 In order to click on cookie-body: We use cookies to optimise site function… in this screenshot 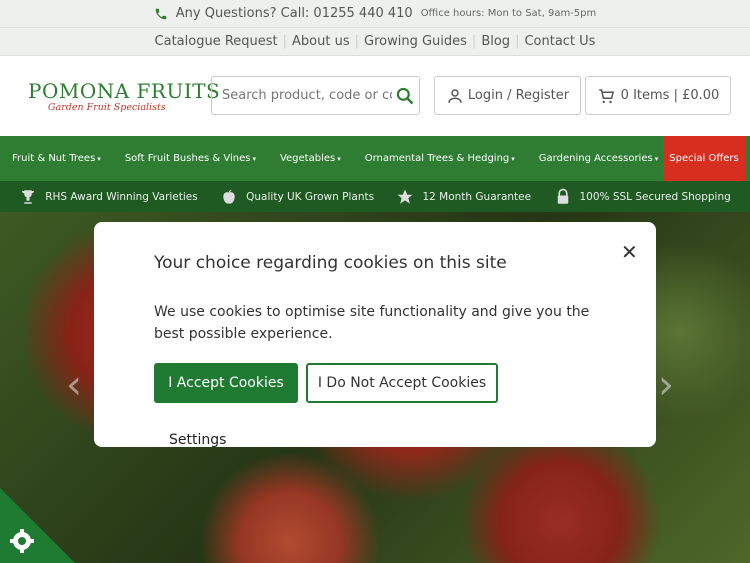, I will do `click(372, 323)`.